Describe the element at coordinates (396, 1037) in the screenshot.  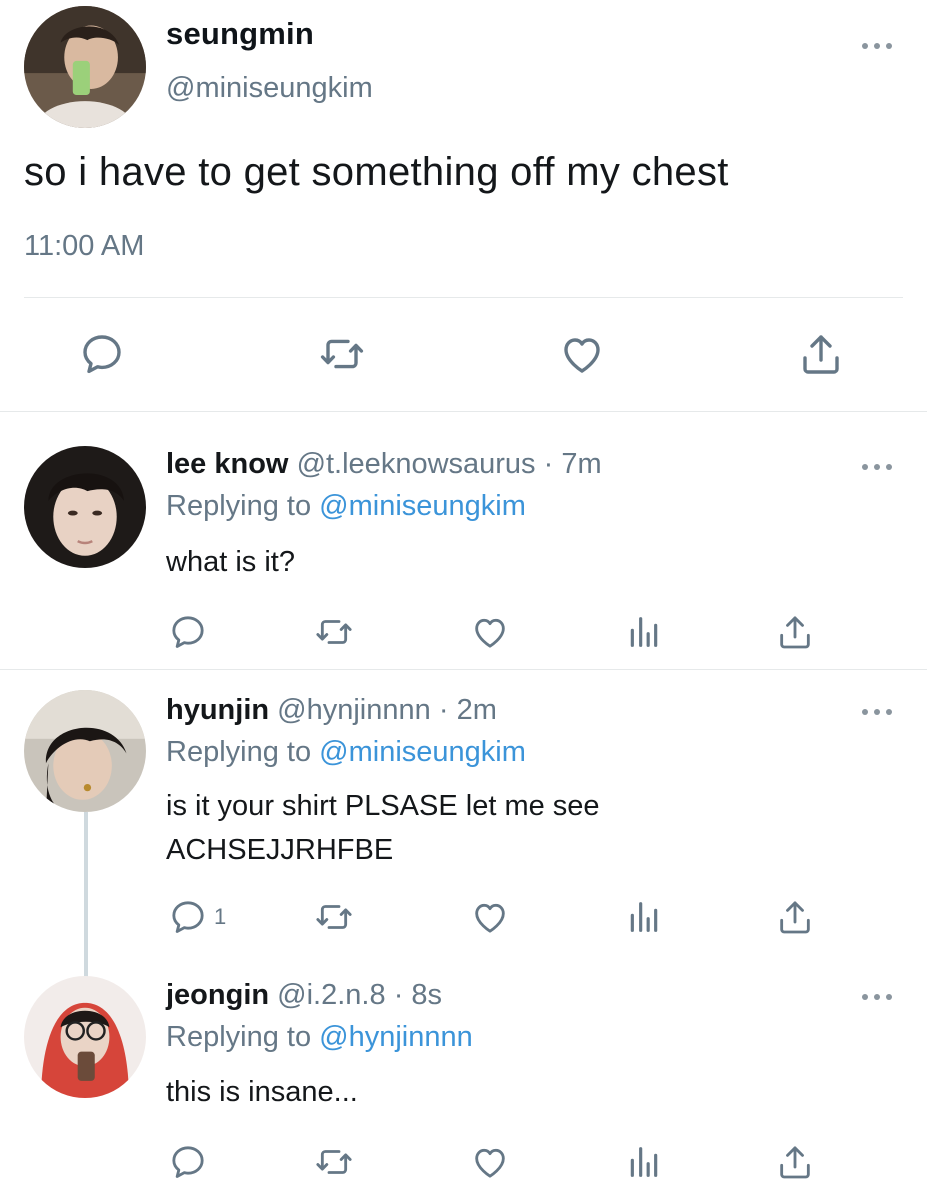
I see `replying-to-link: @hynjinnnn` at that location.